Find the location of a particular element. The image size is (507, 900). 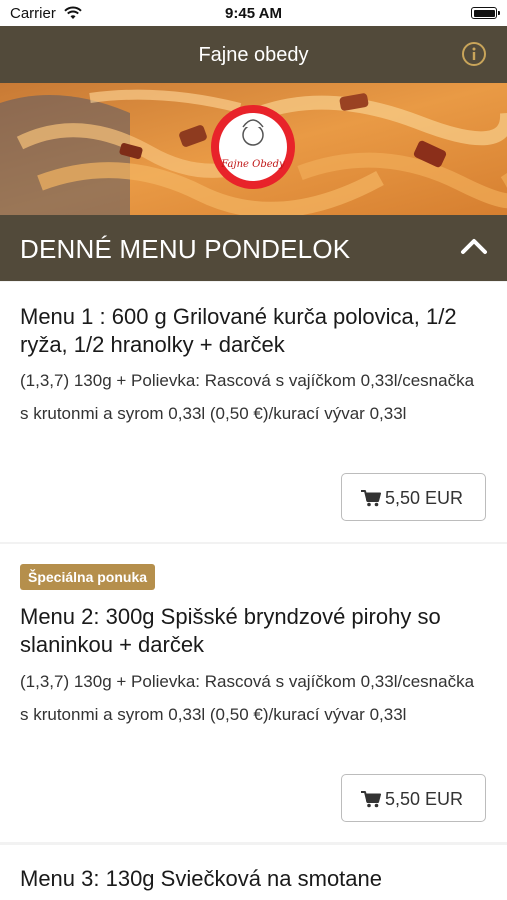

info-icon is located at coordinates (474, 56).